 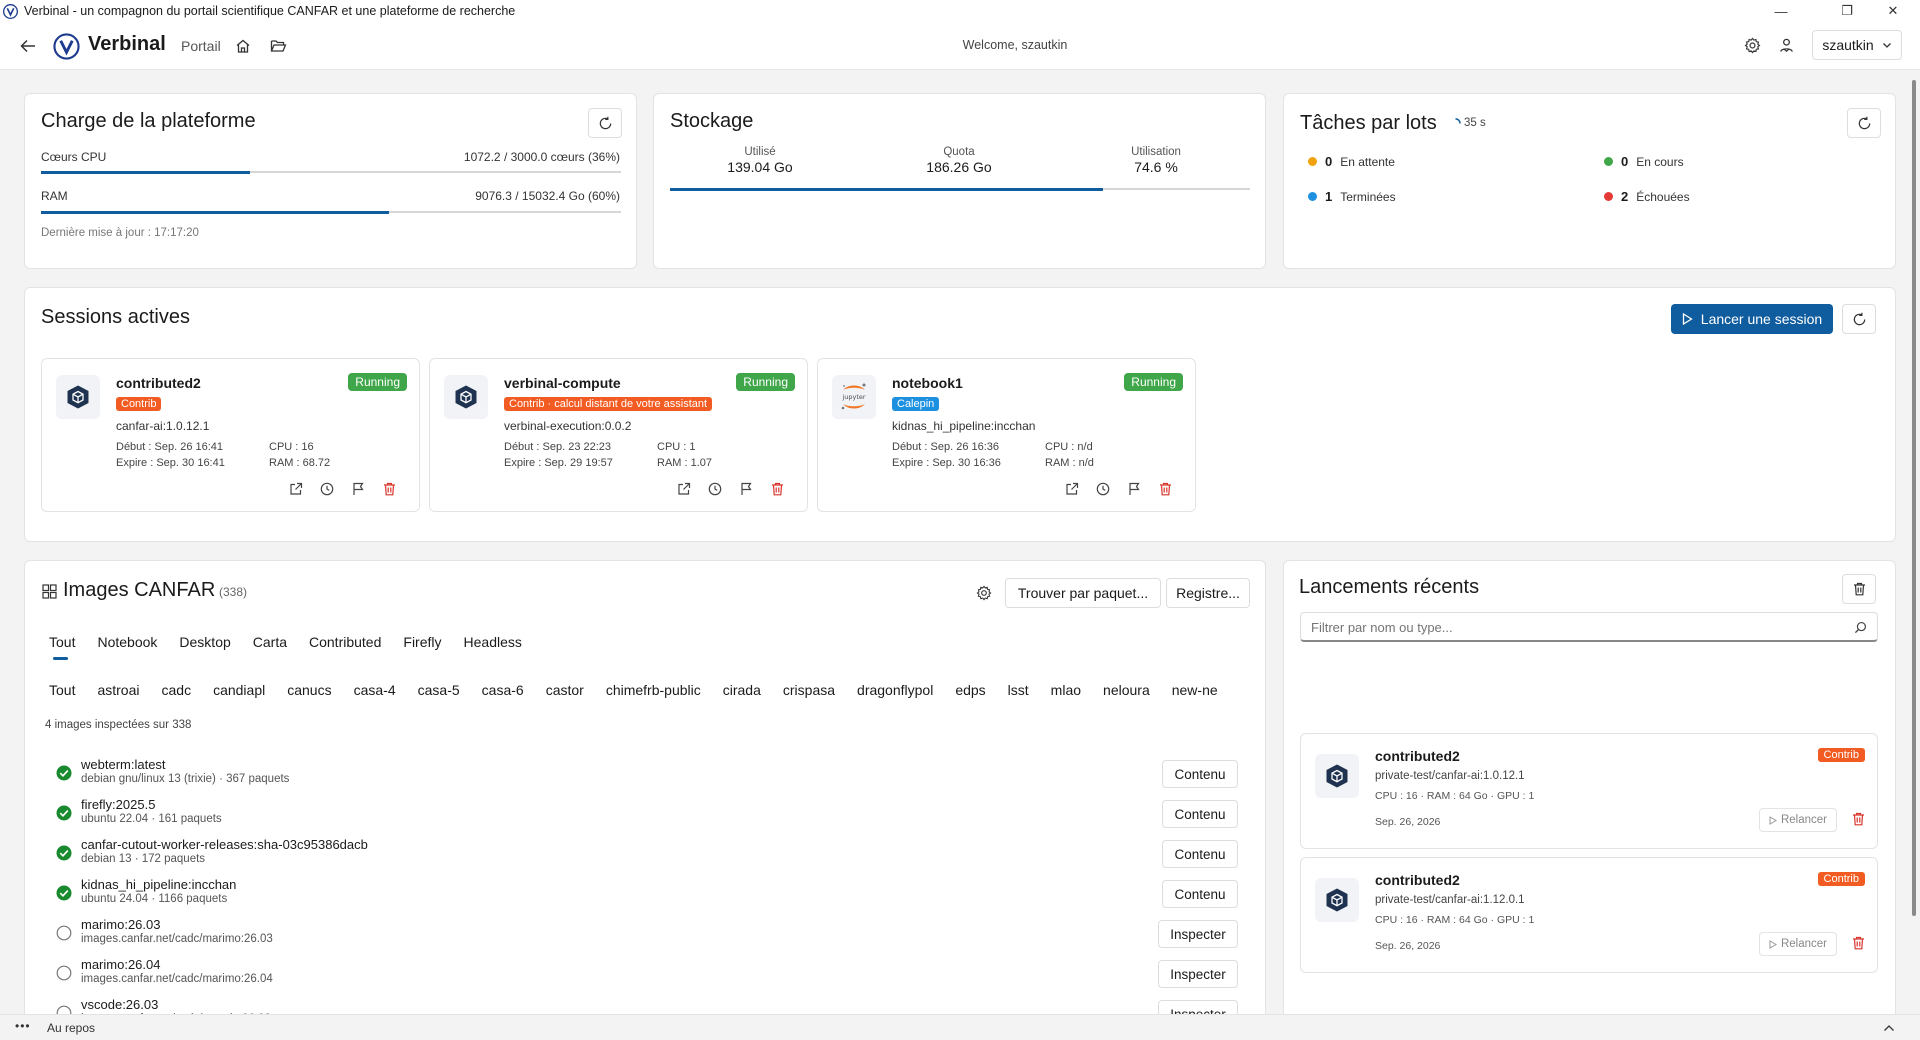 I want to click on trash-icon, so click(x=1165, y=489).